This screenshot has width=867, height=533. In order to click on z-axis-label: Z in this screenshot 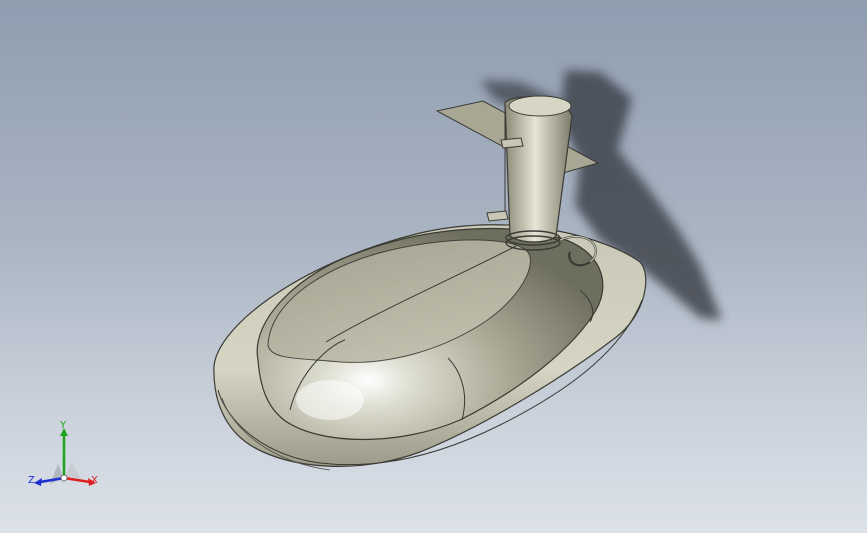, I will do `click(31, 480)`.